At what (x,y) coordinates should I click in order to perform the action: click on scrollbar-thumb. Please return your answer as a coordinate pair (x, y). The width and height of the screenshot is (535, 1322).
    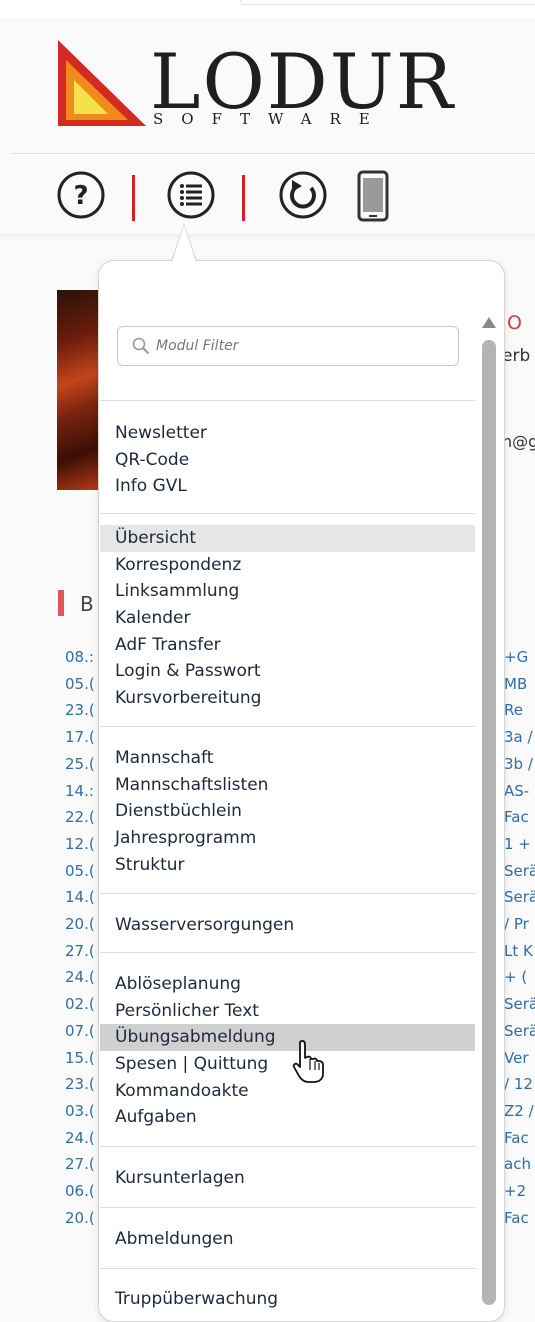
    Looking at the image, I should click on (489, 822).